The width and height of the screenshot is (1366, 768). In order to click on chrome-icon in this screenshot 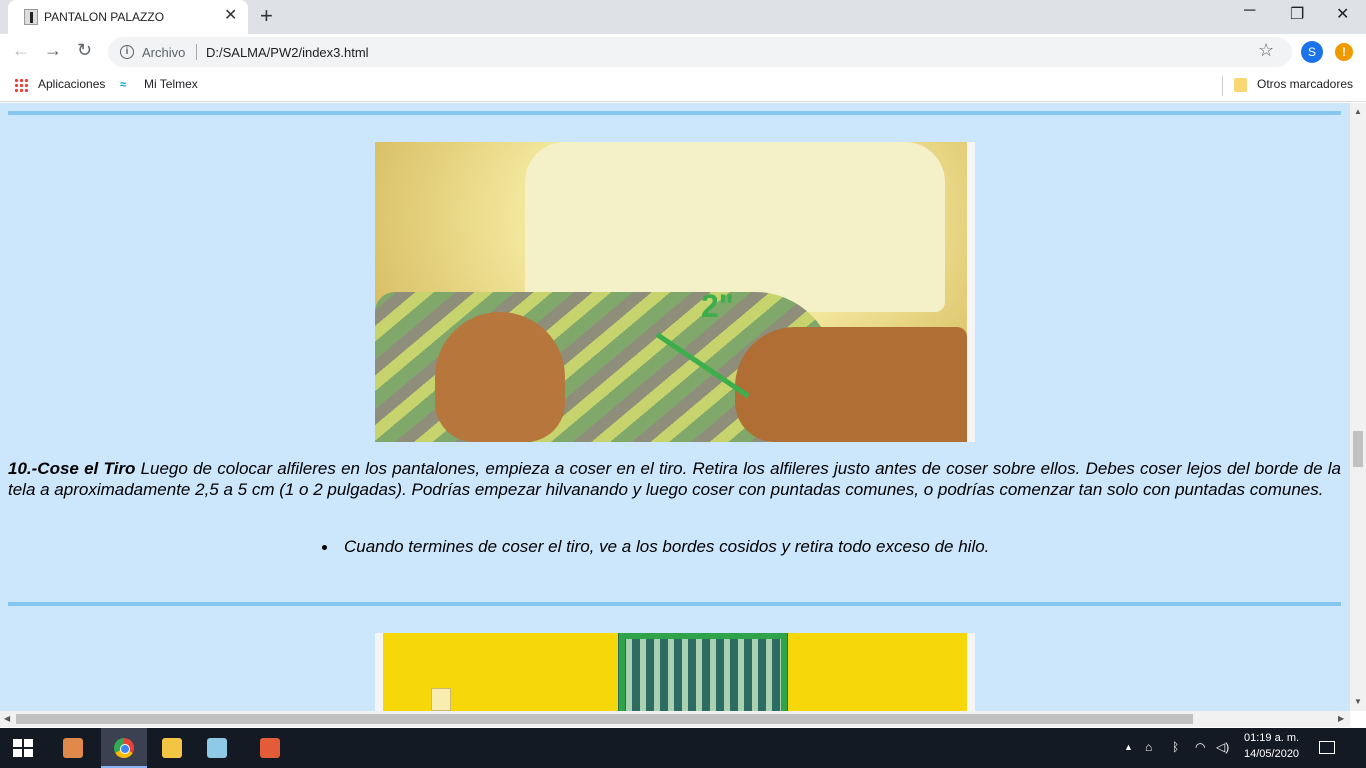, I will do `click(124, 748)`.